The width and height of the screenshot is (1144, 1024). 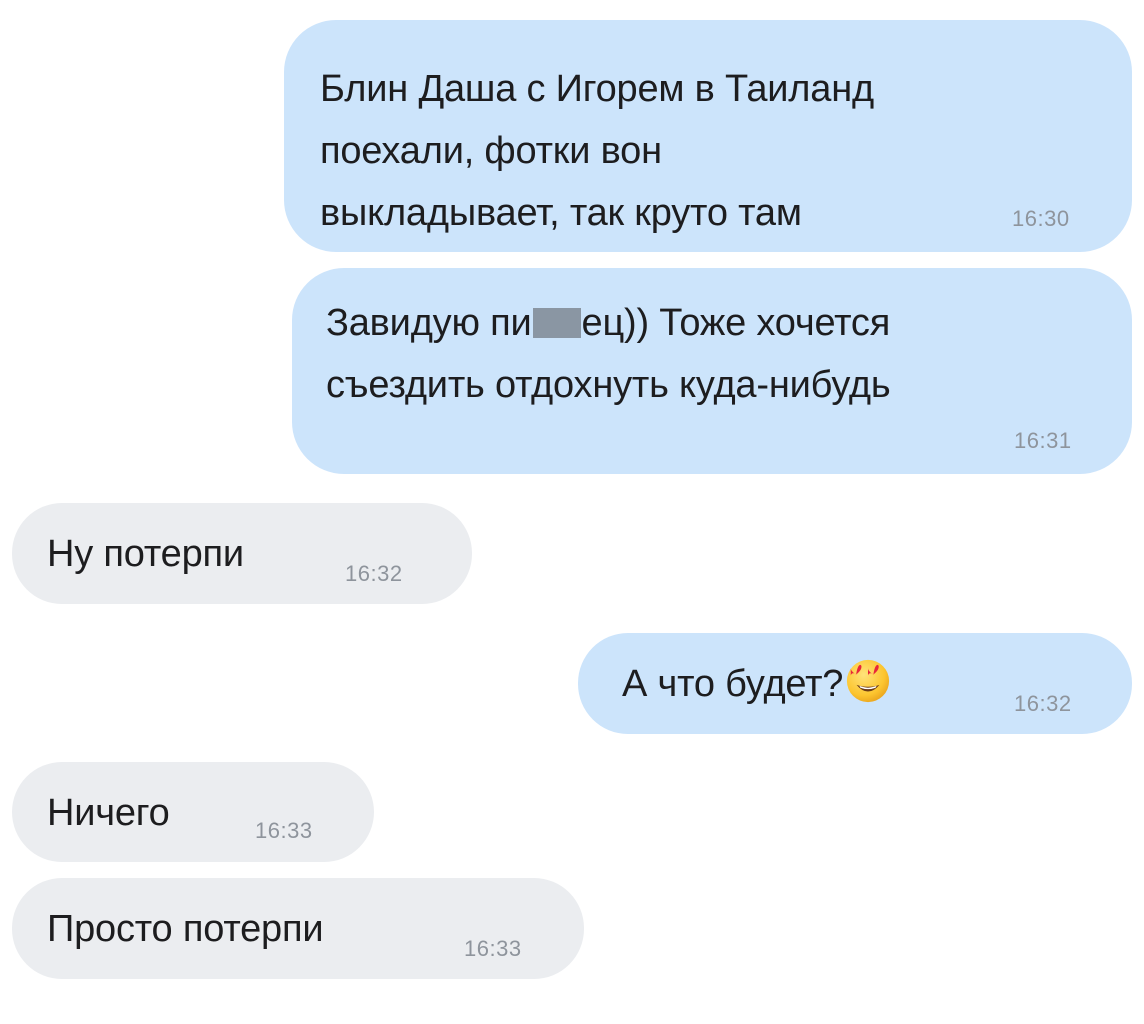 I want to click on message-bubble-incoming: Ничего 16:33, so click(x=193, y=812).